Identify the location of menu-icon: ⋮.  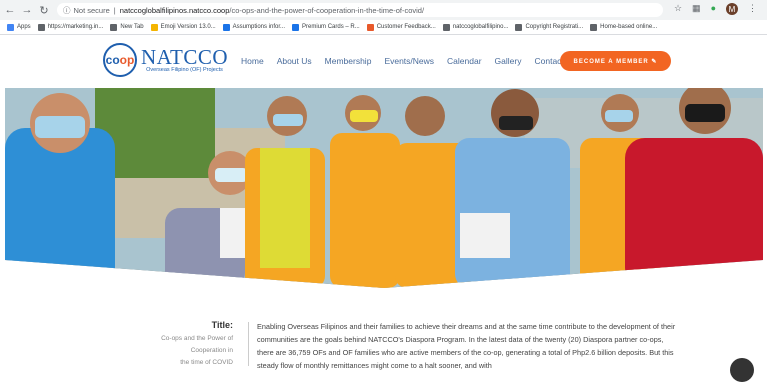
(752, 9).